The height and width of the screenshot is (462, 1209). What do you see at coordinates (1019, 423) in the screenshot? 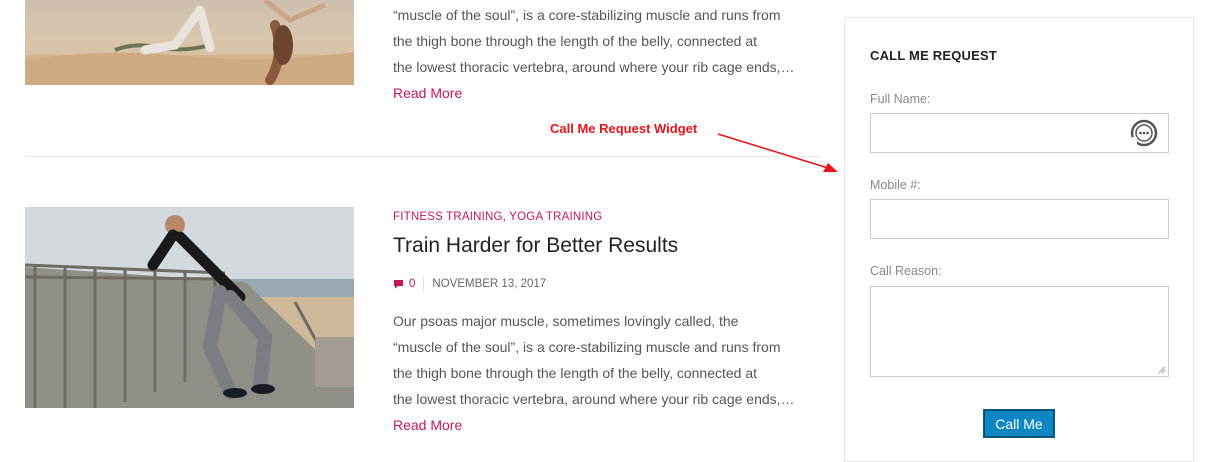
I see `call-me-button: Call Me` at bounding box center [1019, 423].